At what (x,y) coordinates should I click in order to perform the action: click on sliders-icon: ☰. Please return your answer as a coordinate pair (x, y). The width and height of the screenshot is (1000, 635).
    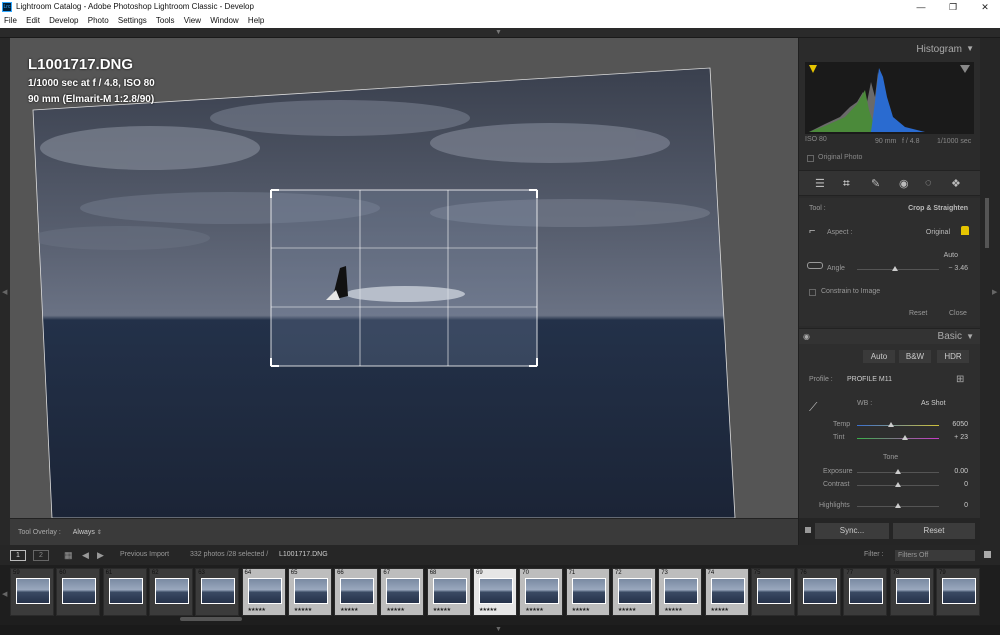
    Looking at the image, I should click on (820, 183).